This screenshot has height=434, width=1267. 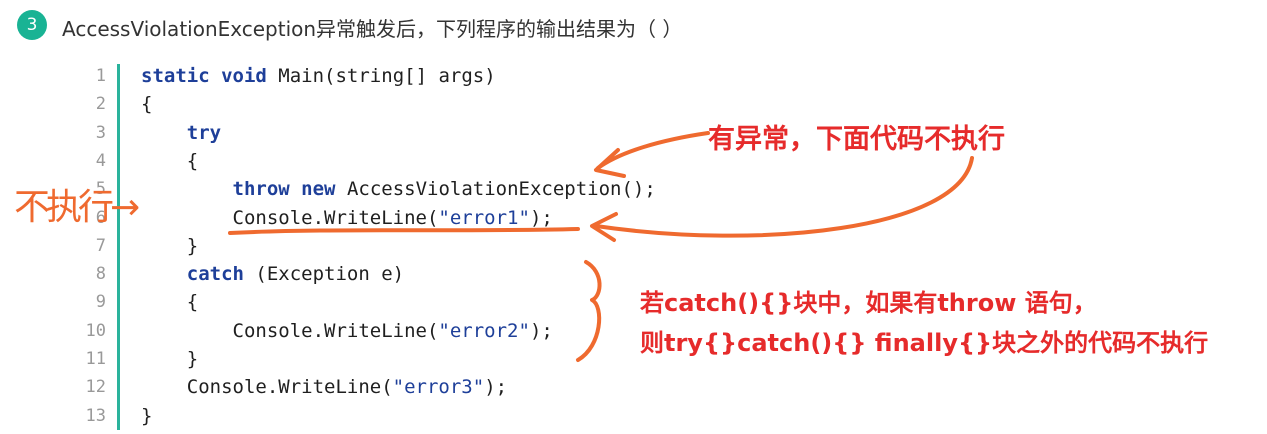 What do you see at coordinates (404, 231) in the screenshot?
I see `strike-underline-error1` at bounding box center [404, 231].